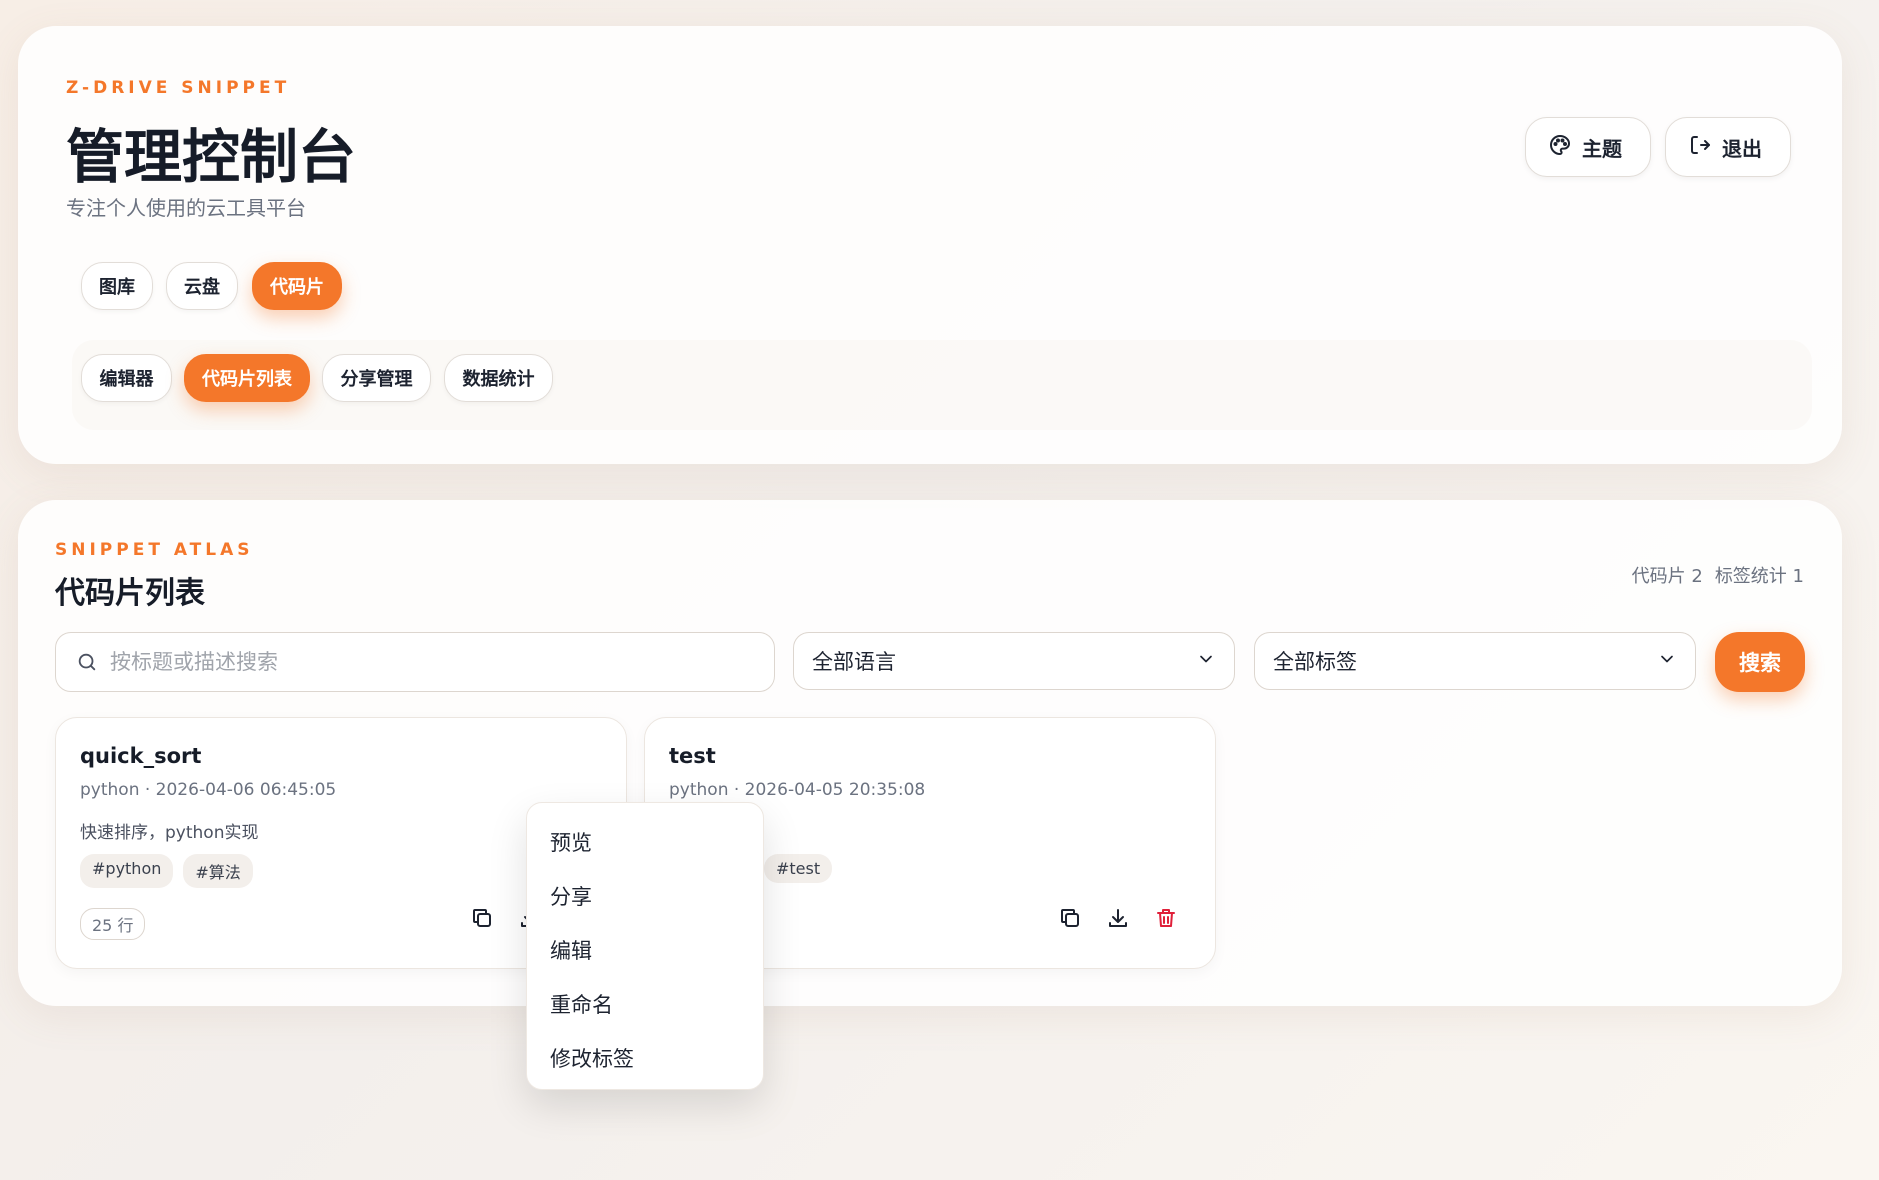  Describe the element at coordinates (1014, 661) in the screenshot. I see `language-select: 全部语言` at that location.